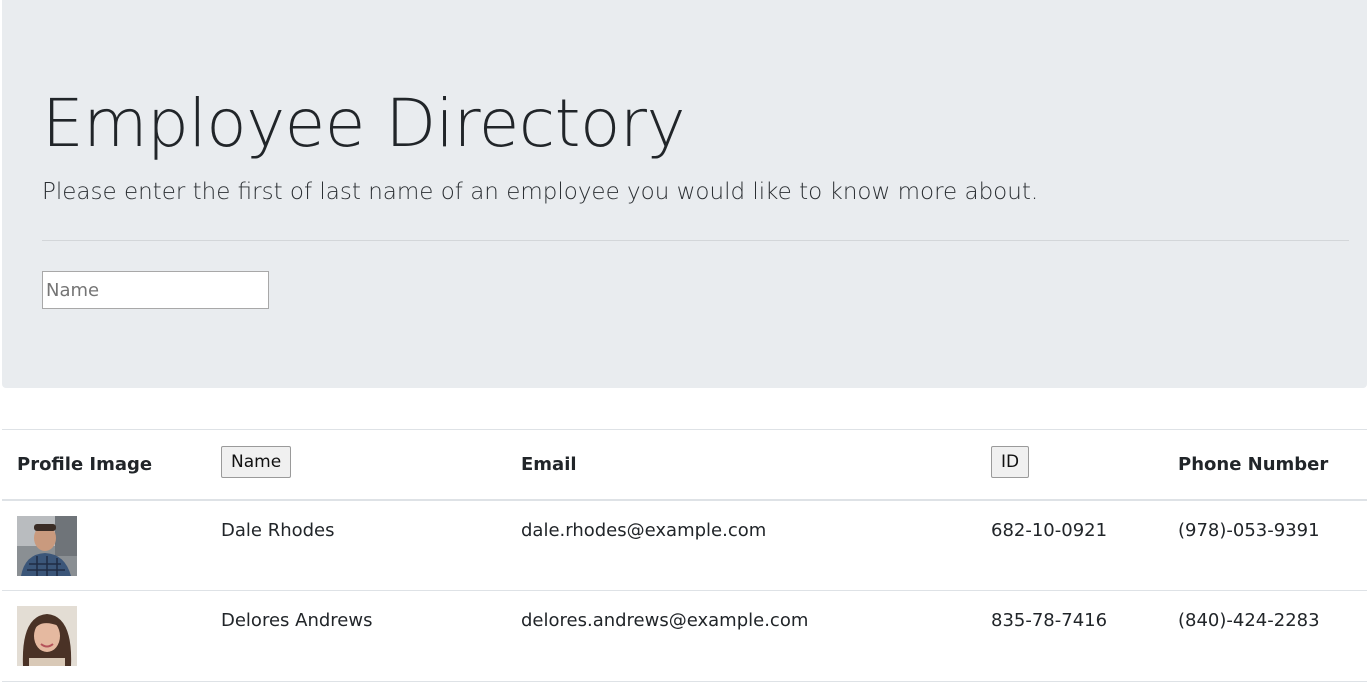  Describe the element at coordinates (1253, 464) in the screenshot. I see `column-header-phone: Phone Number` at that location.